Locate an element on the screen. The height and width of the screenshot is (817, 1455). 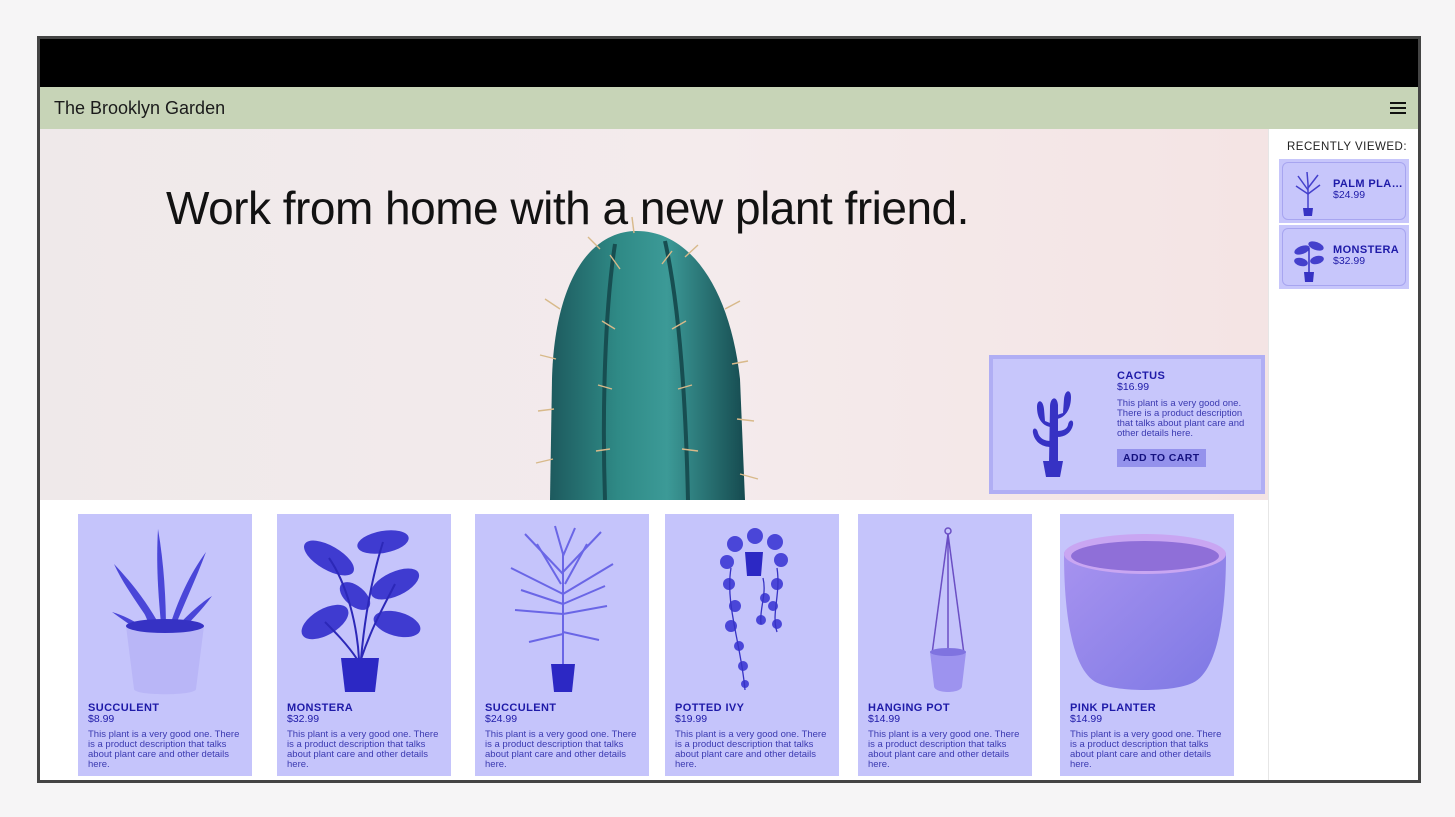
brand-title: The Brooklyn Garden is located at coordinates (139, 108).